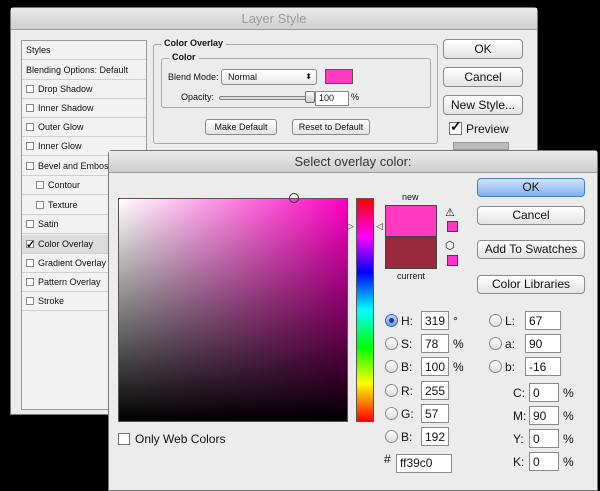  Describe the element at coordinates (243, 77) in the screenshot. I see `blend-mode-value: Normal` at that location.